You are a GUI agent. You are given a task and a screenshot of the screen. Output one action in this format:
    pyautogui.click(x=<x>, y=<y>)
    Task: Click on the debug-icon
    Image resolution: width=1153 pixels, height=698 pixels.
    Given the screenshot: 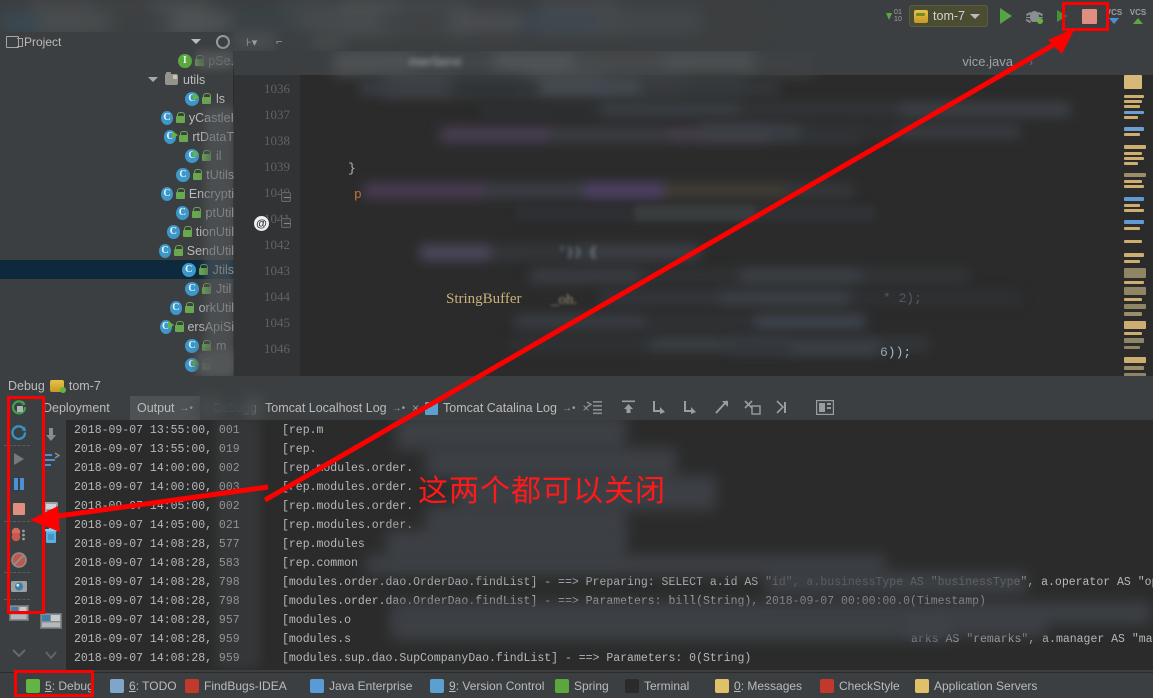 What is the action you would take?
    pyautogui.click(x=1034, y=16)
    